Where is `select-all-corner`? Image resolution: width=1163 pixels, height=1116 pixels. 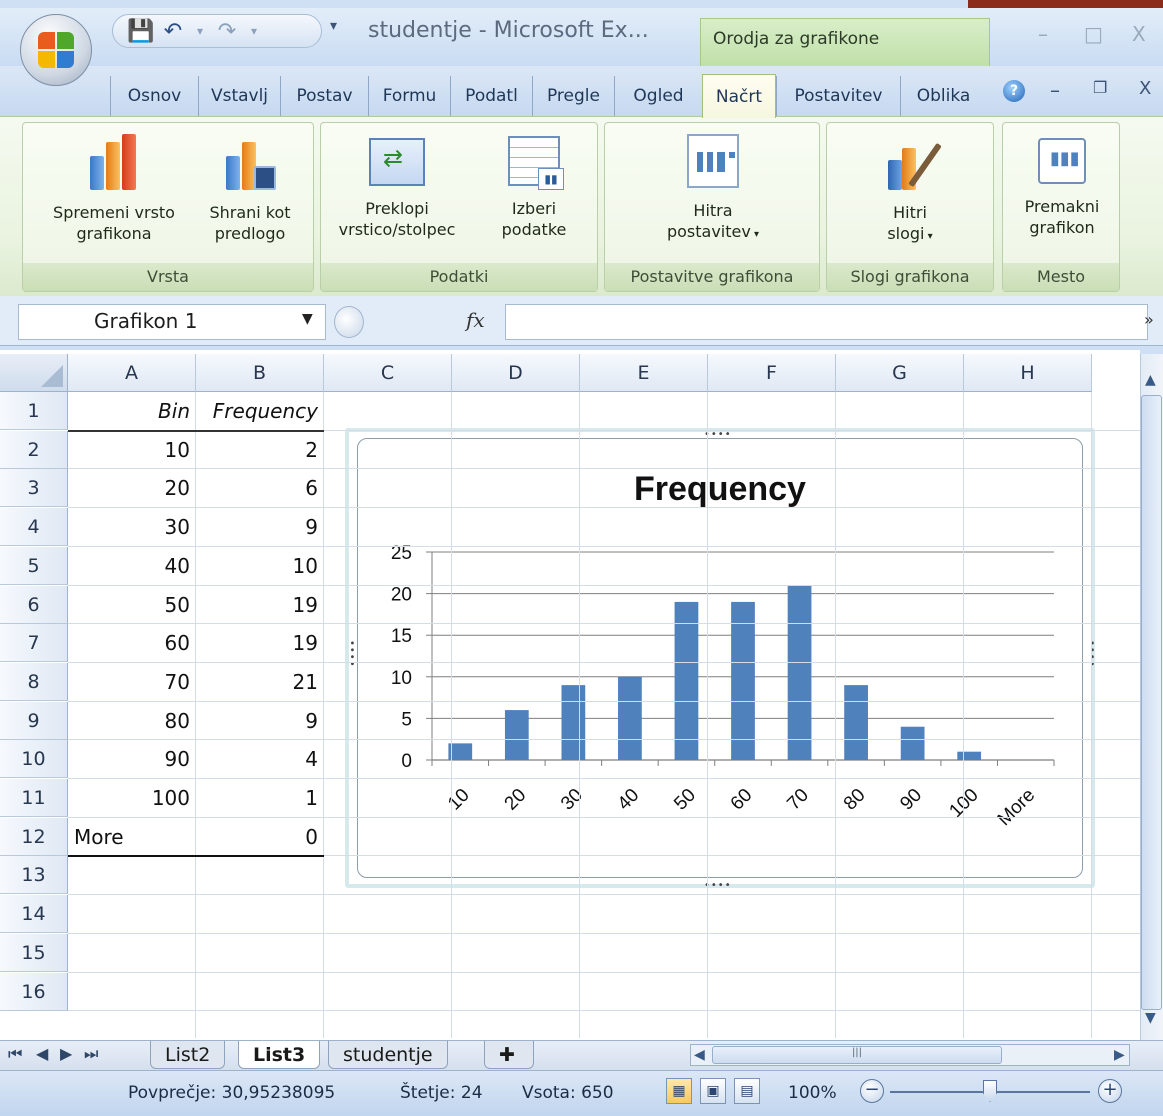 select-all-corner is located at coordinates (34, 373).